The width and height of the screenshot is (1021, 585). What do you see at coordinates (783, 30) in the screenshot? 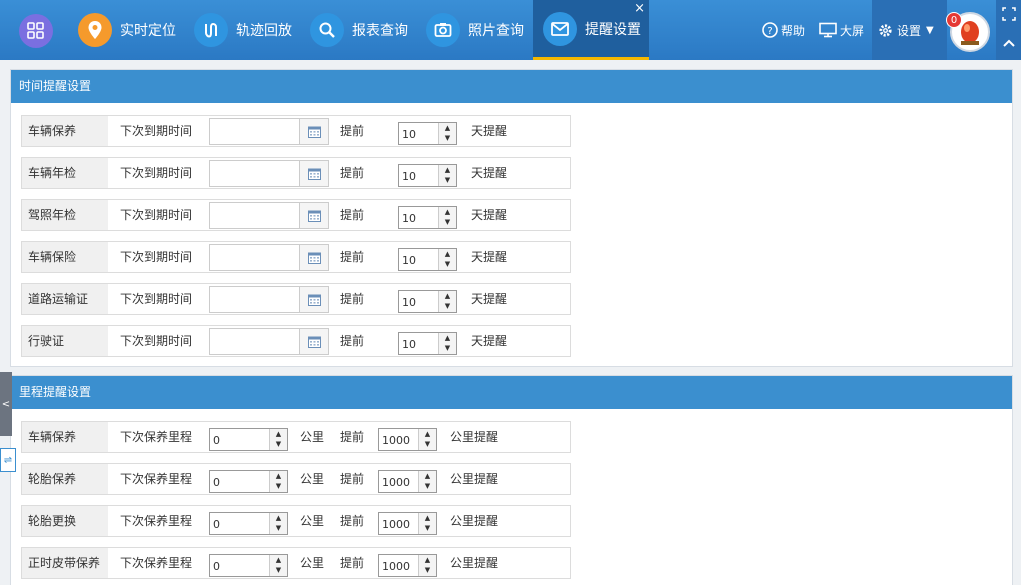
I see `help-button: ? 帮助` at bounding box center [783, 30].